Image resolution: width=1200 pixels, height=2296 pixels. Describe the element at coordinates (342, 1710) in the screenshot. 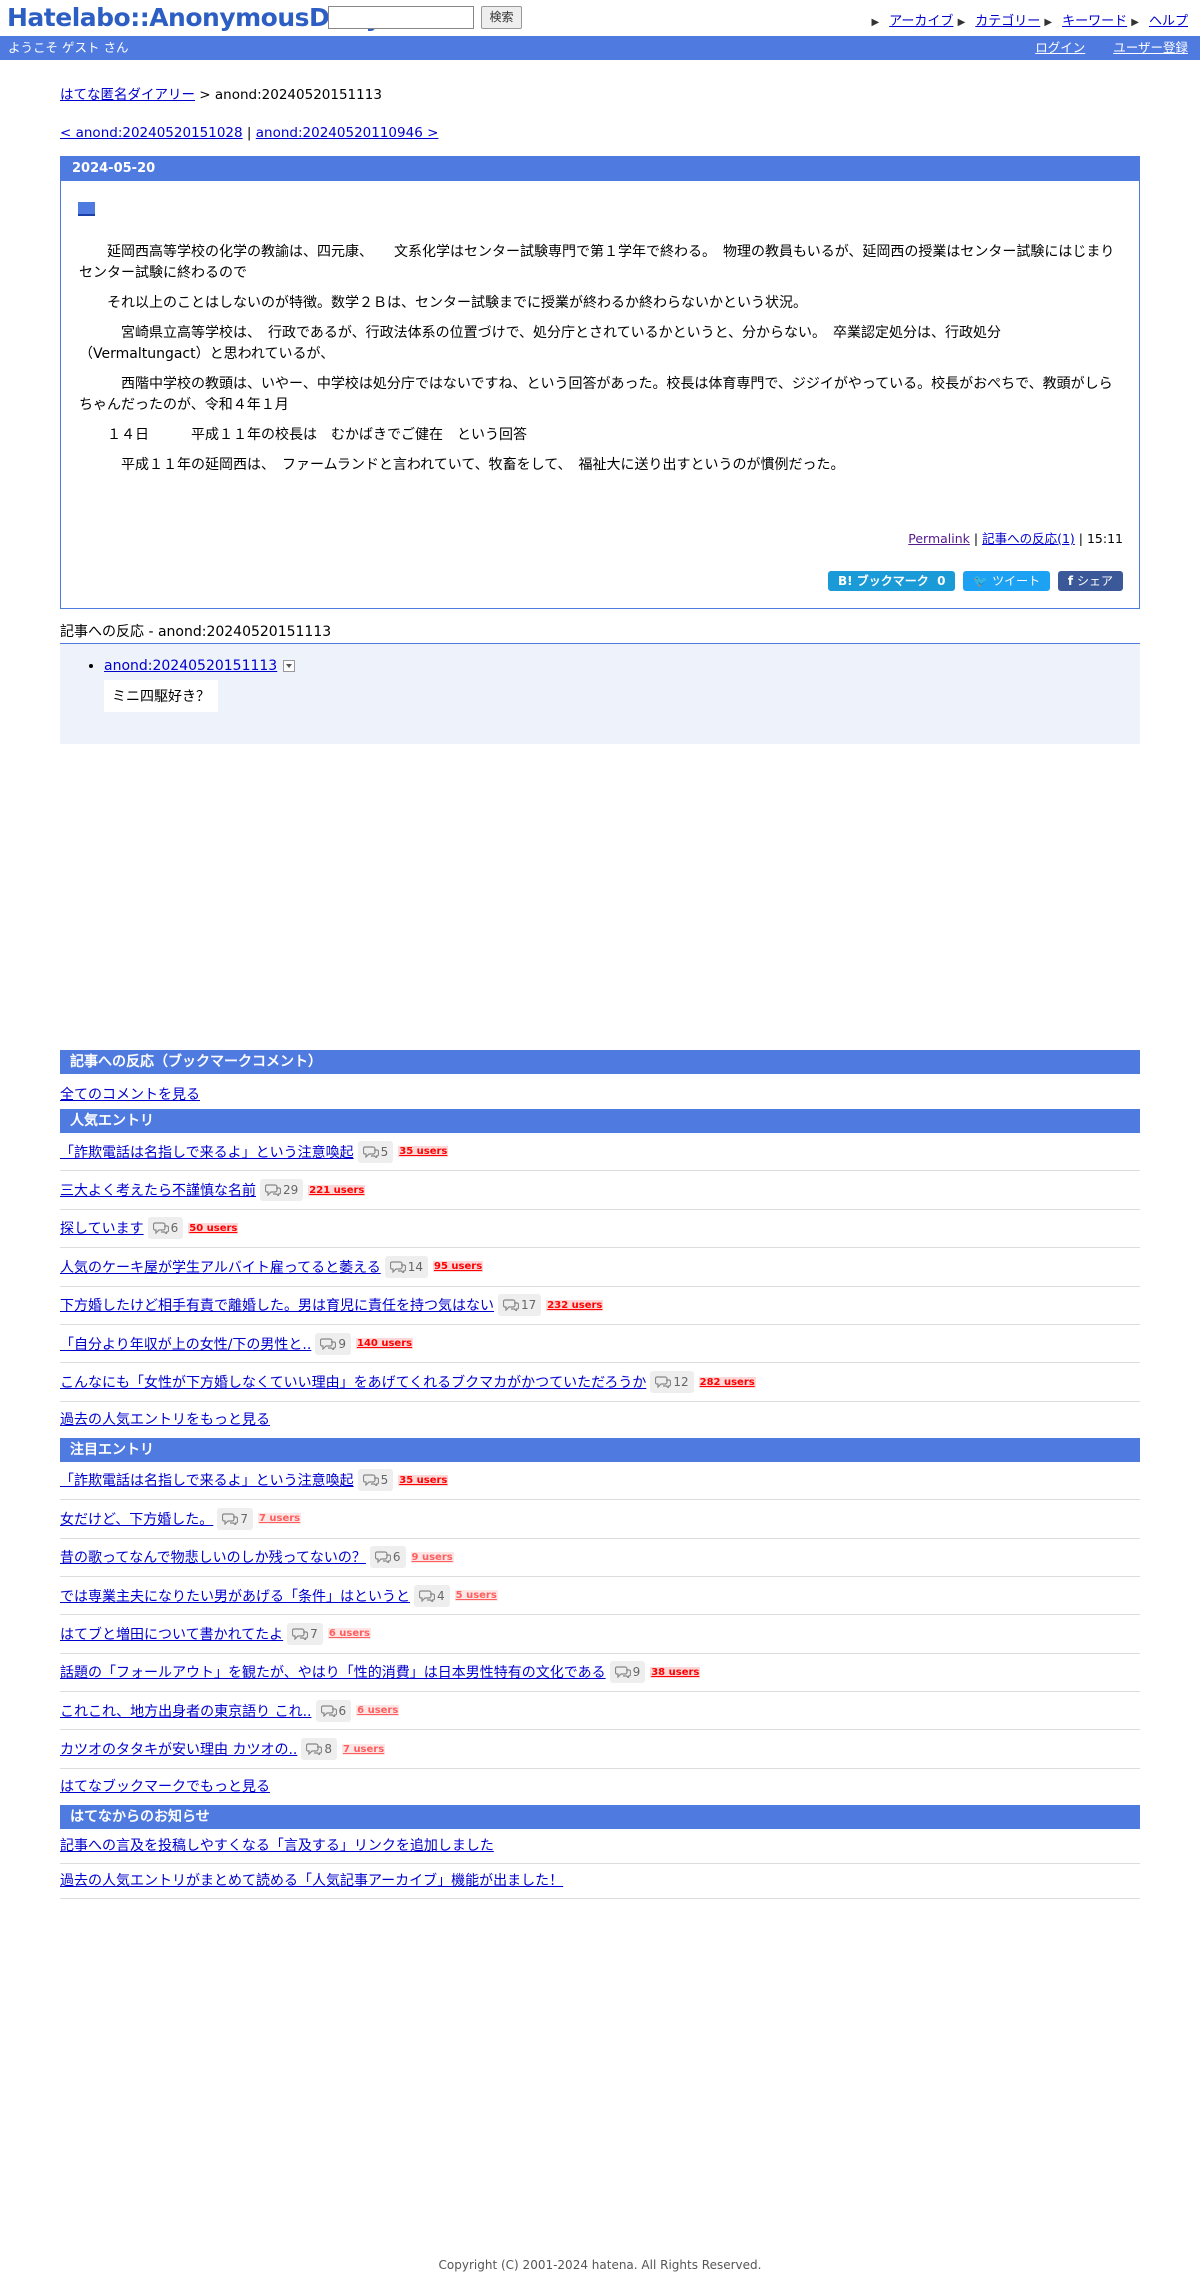

I see `comment-count: 6` at that location.